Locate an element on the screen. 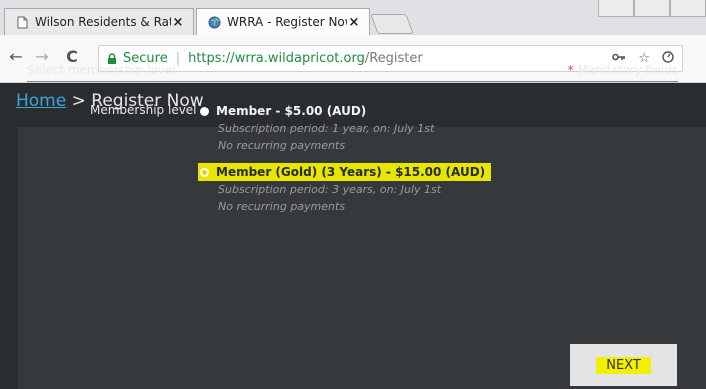 The image size is (706, 389). maximize-button is located at coordinates (652, 8).